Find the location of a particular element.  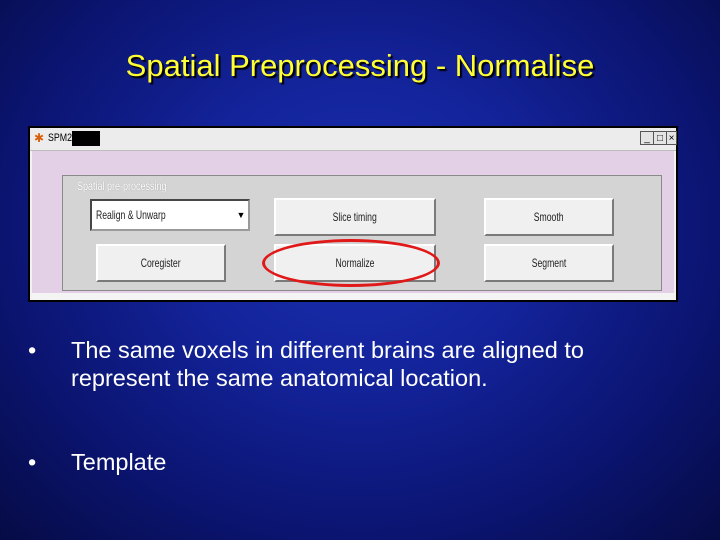

slide-title: Spatial Preprocessing - Normalise is located at coordinates (360, 65).